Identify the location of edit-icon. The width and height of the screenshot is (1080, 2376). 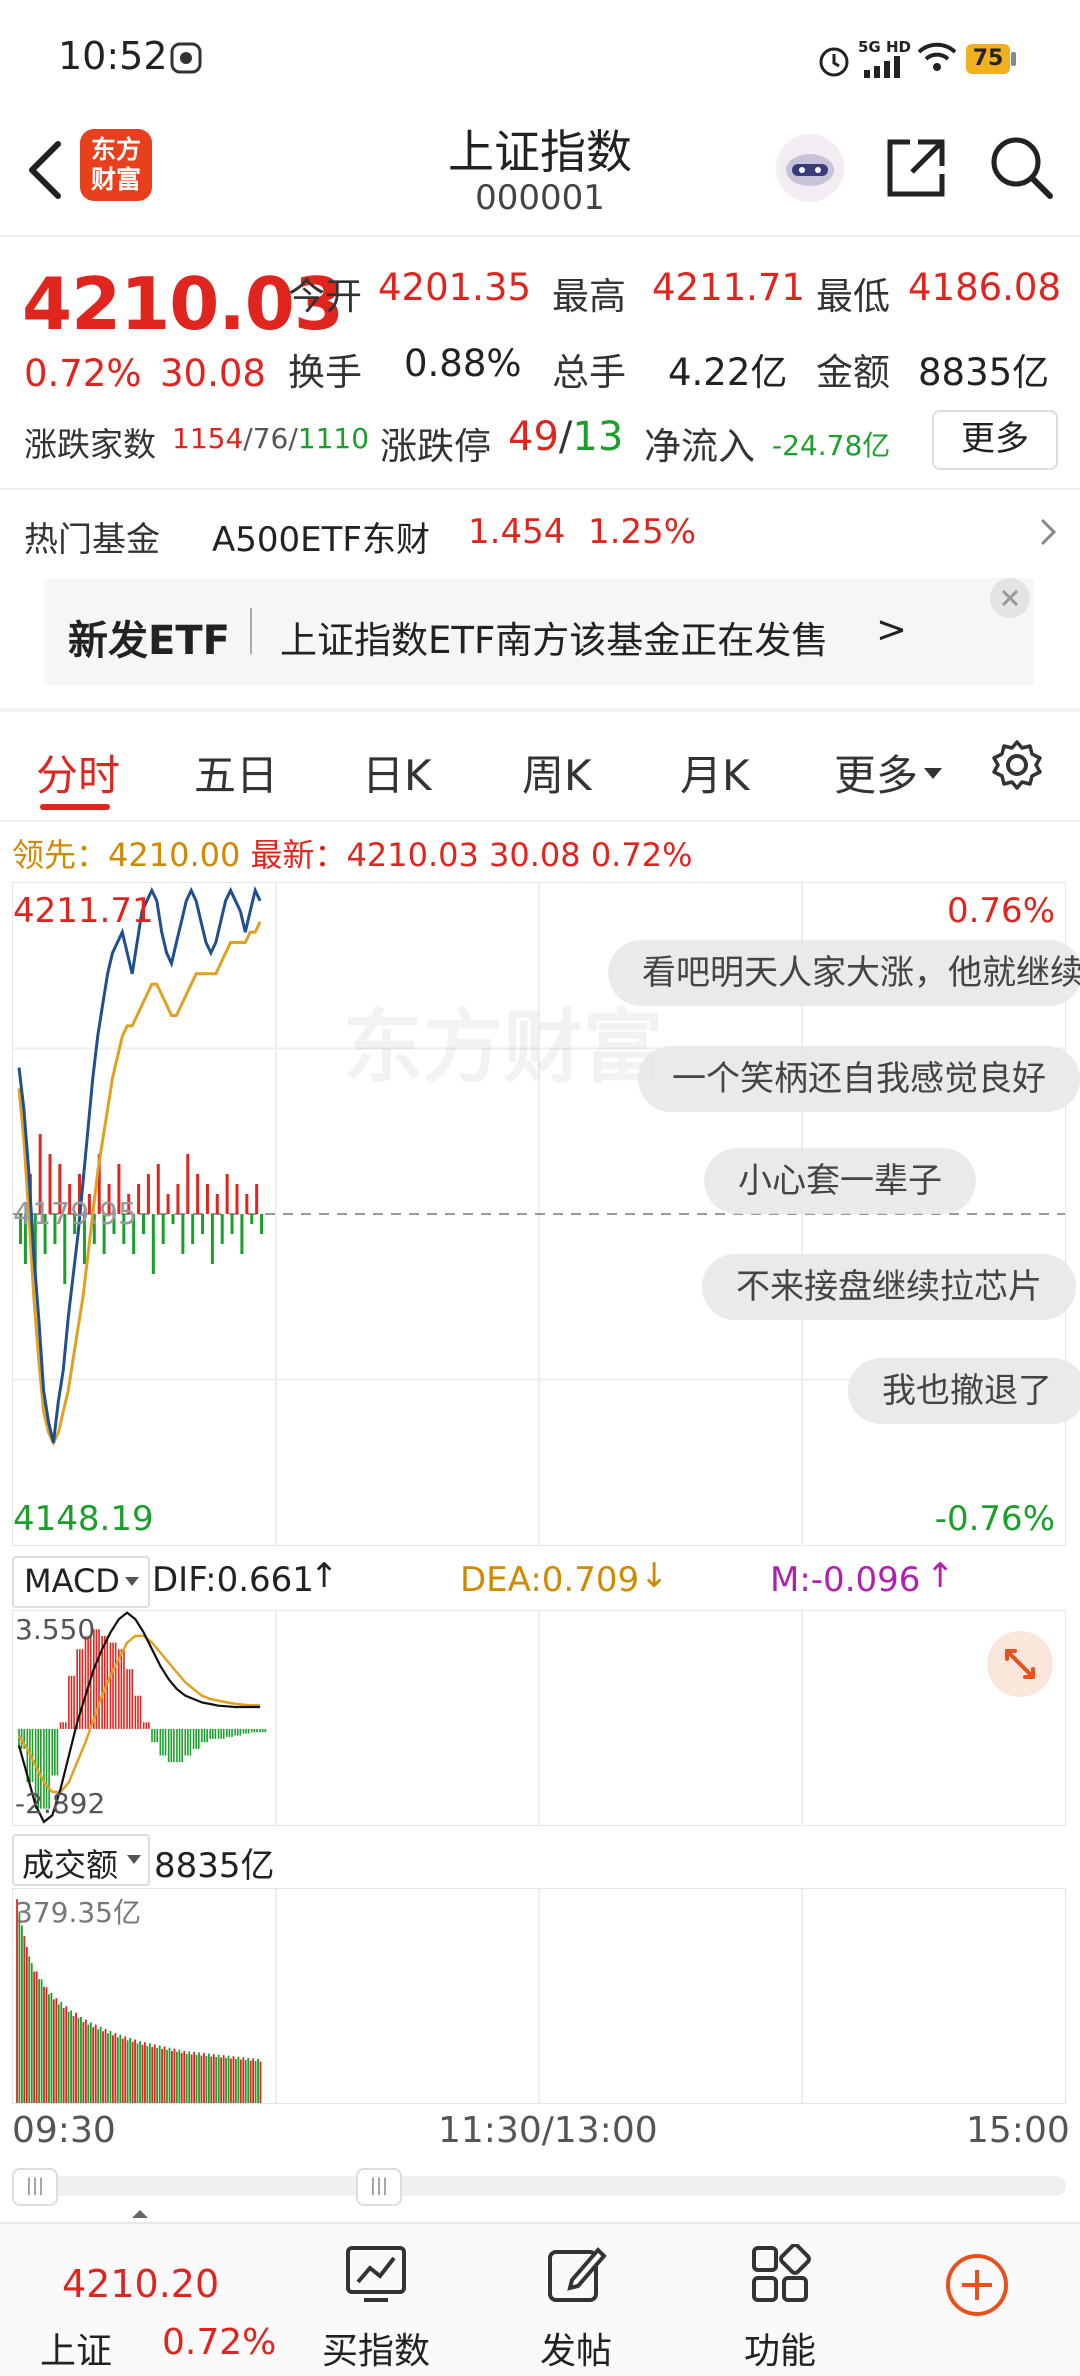
(577, 2274).